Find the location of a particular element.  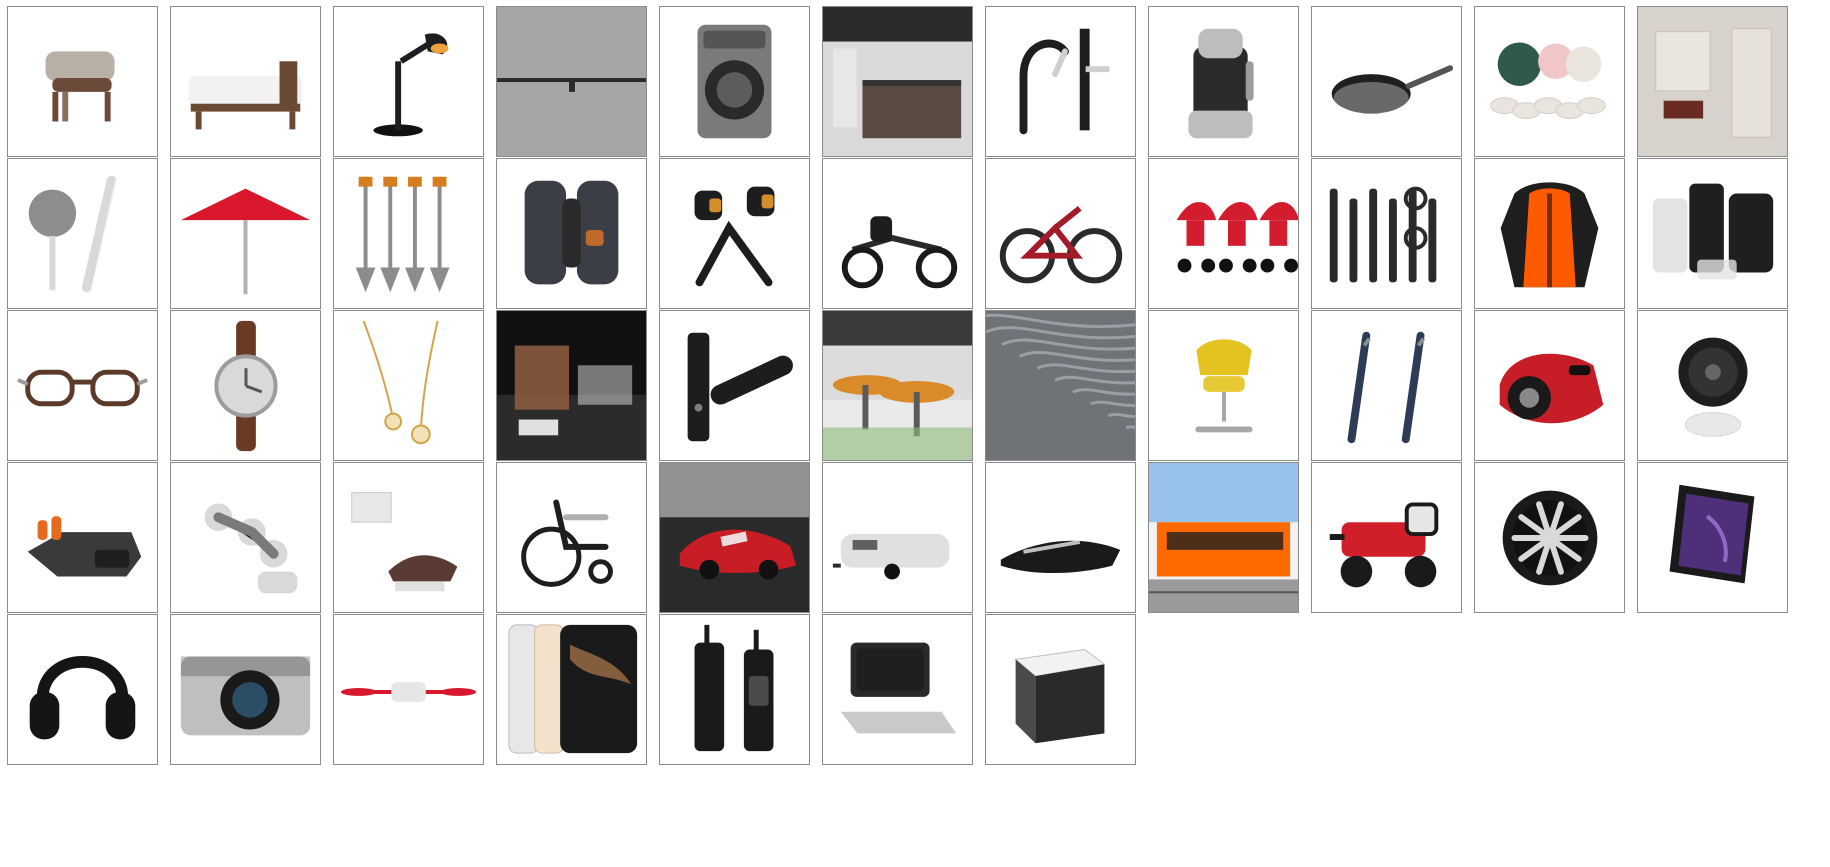

laptop-icon is located at coordinates (898, 688).